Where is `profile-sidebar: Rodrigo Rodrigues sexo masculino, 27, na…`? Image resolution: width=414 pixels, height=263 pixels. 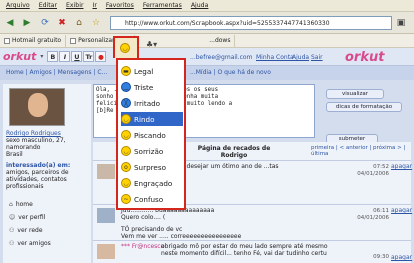
profile-sidebar: Rodrigo Rodrigues sexo masculino, 27, na… is located at coordinates (47, 173).